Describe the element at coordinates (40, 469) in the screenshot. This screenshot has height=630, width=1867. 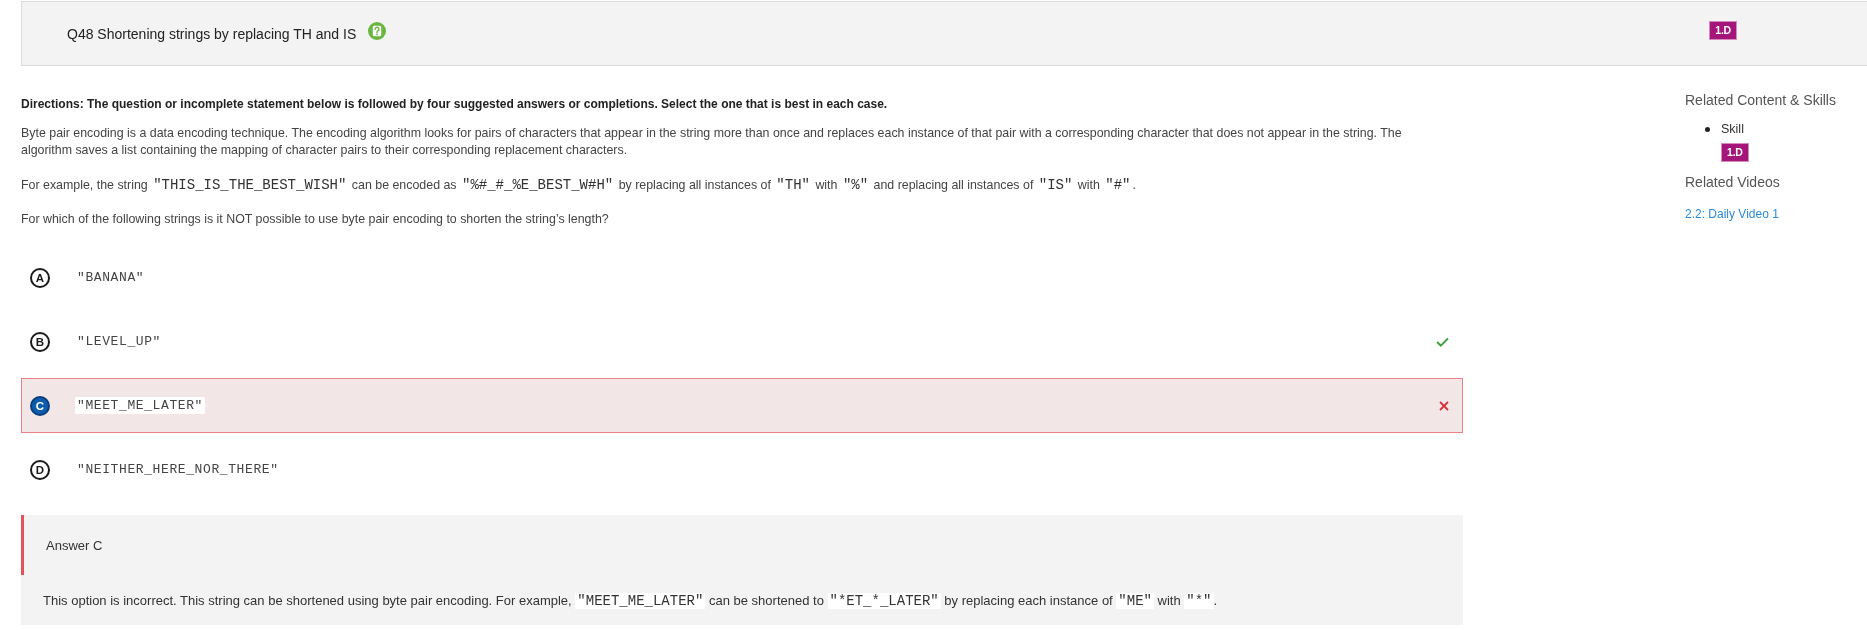
I see `option-letter: D` at that location.